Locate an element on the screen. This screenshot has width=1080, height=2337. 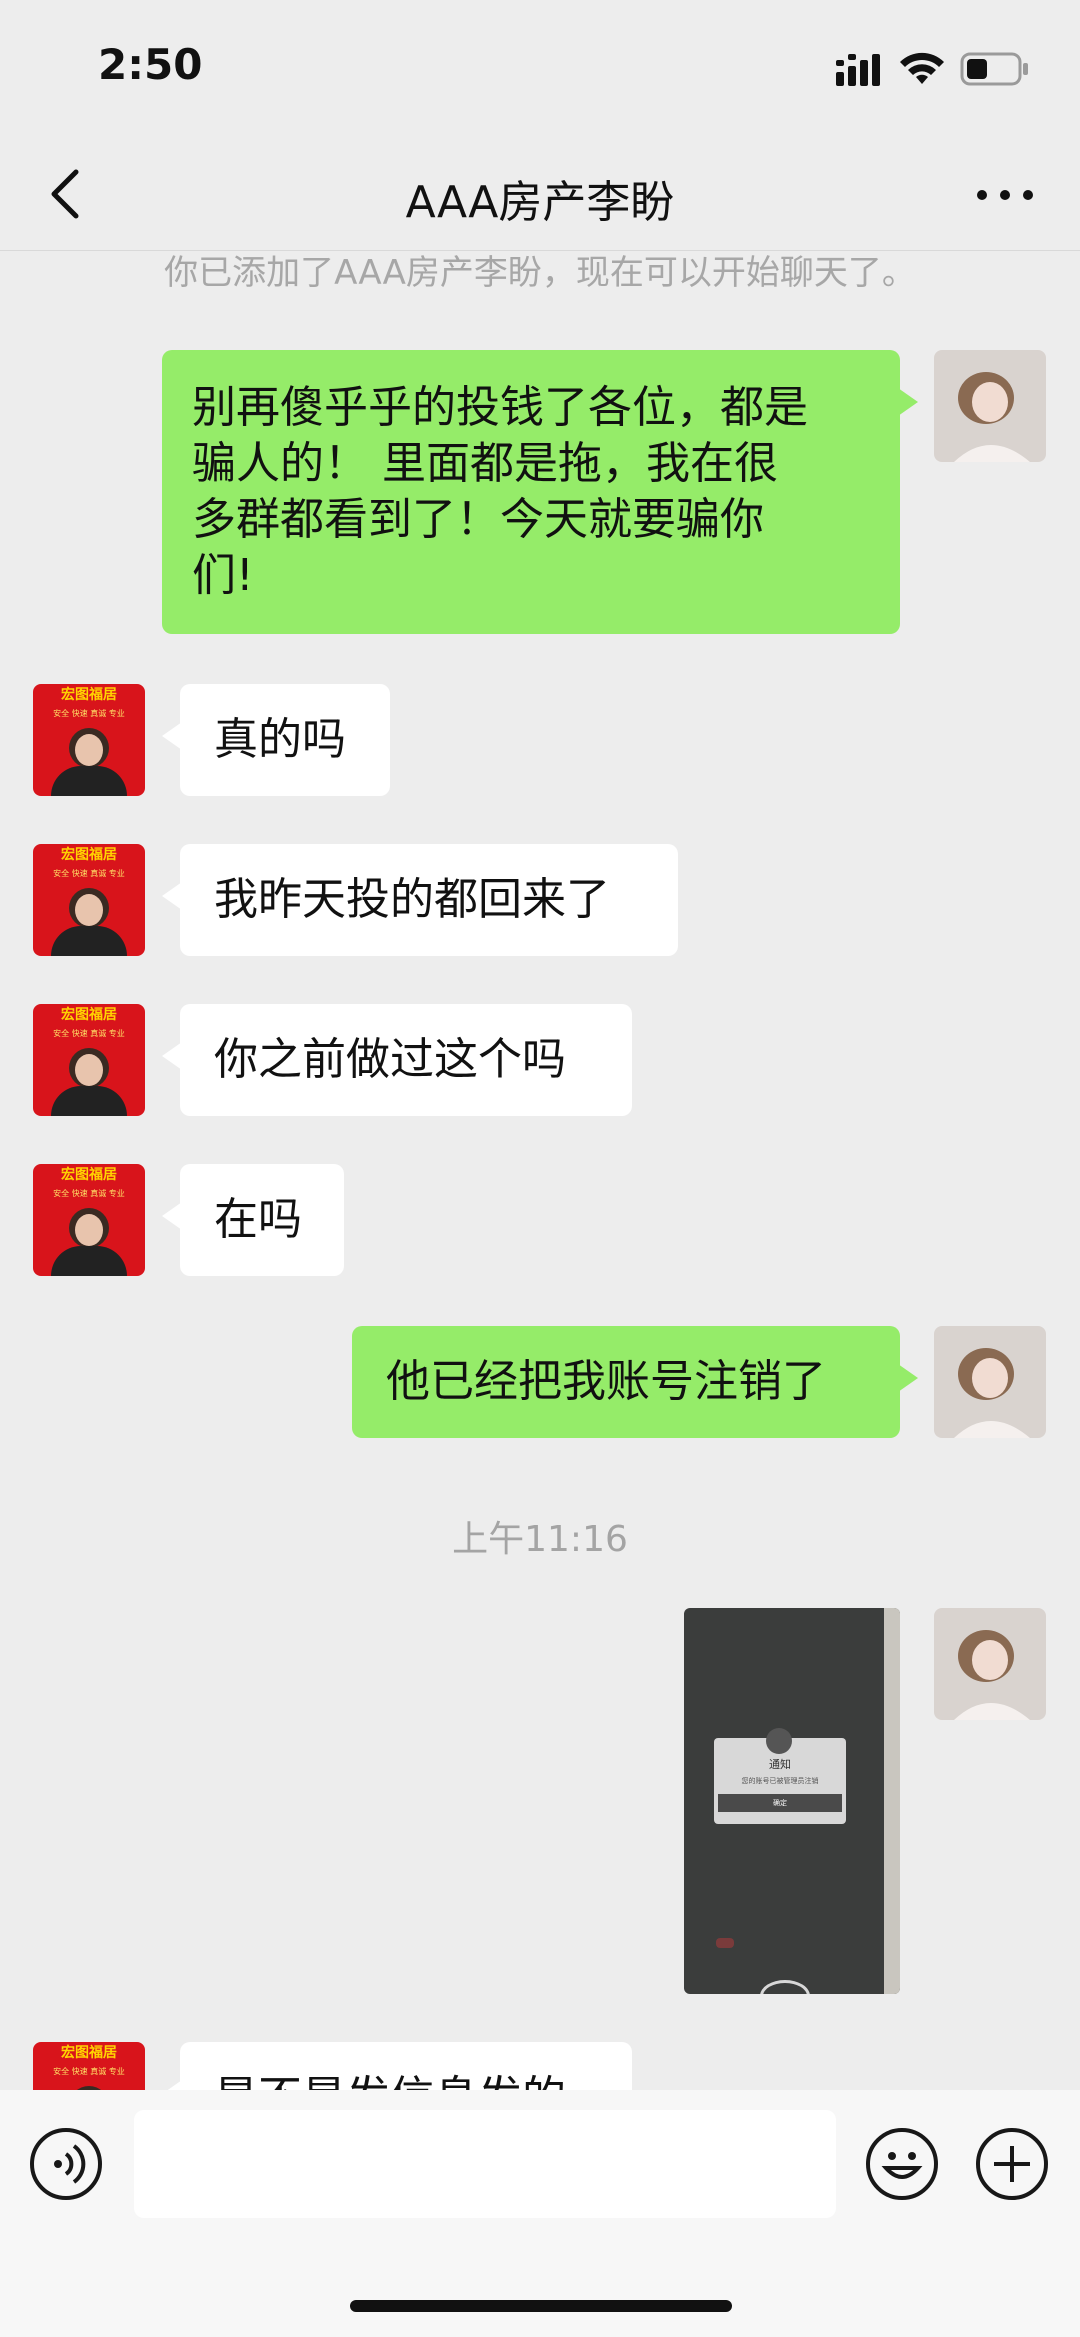
status-time: 2:50 is located at coordinates (150, 64).